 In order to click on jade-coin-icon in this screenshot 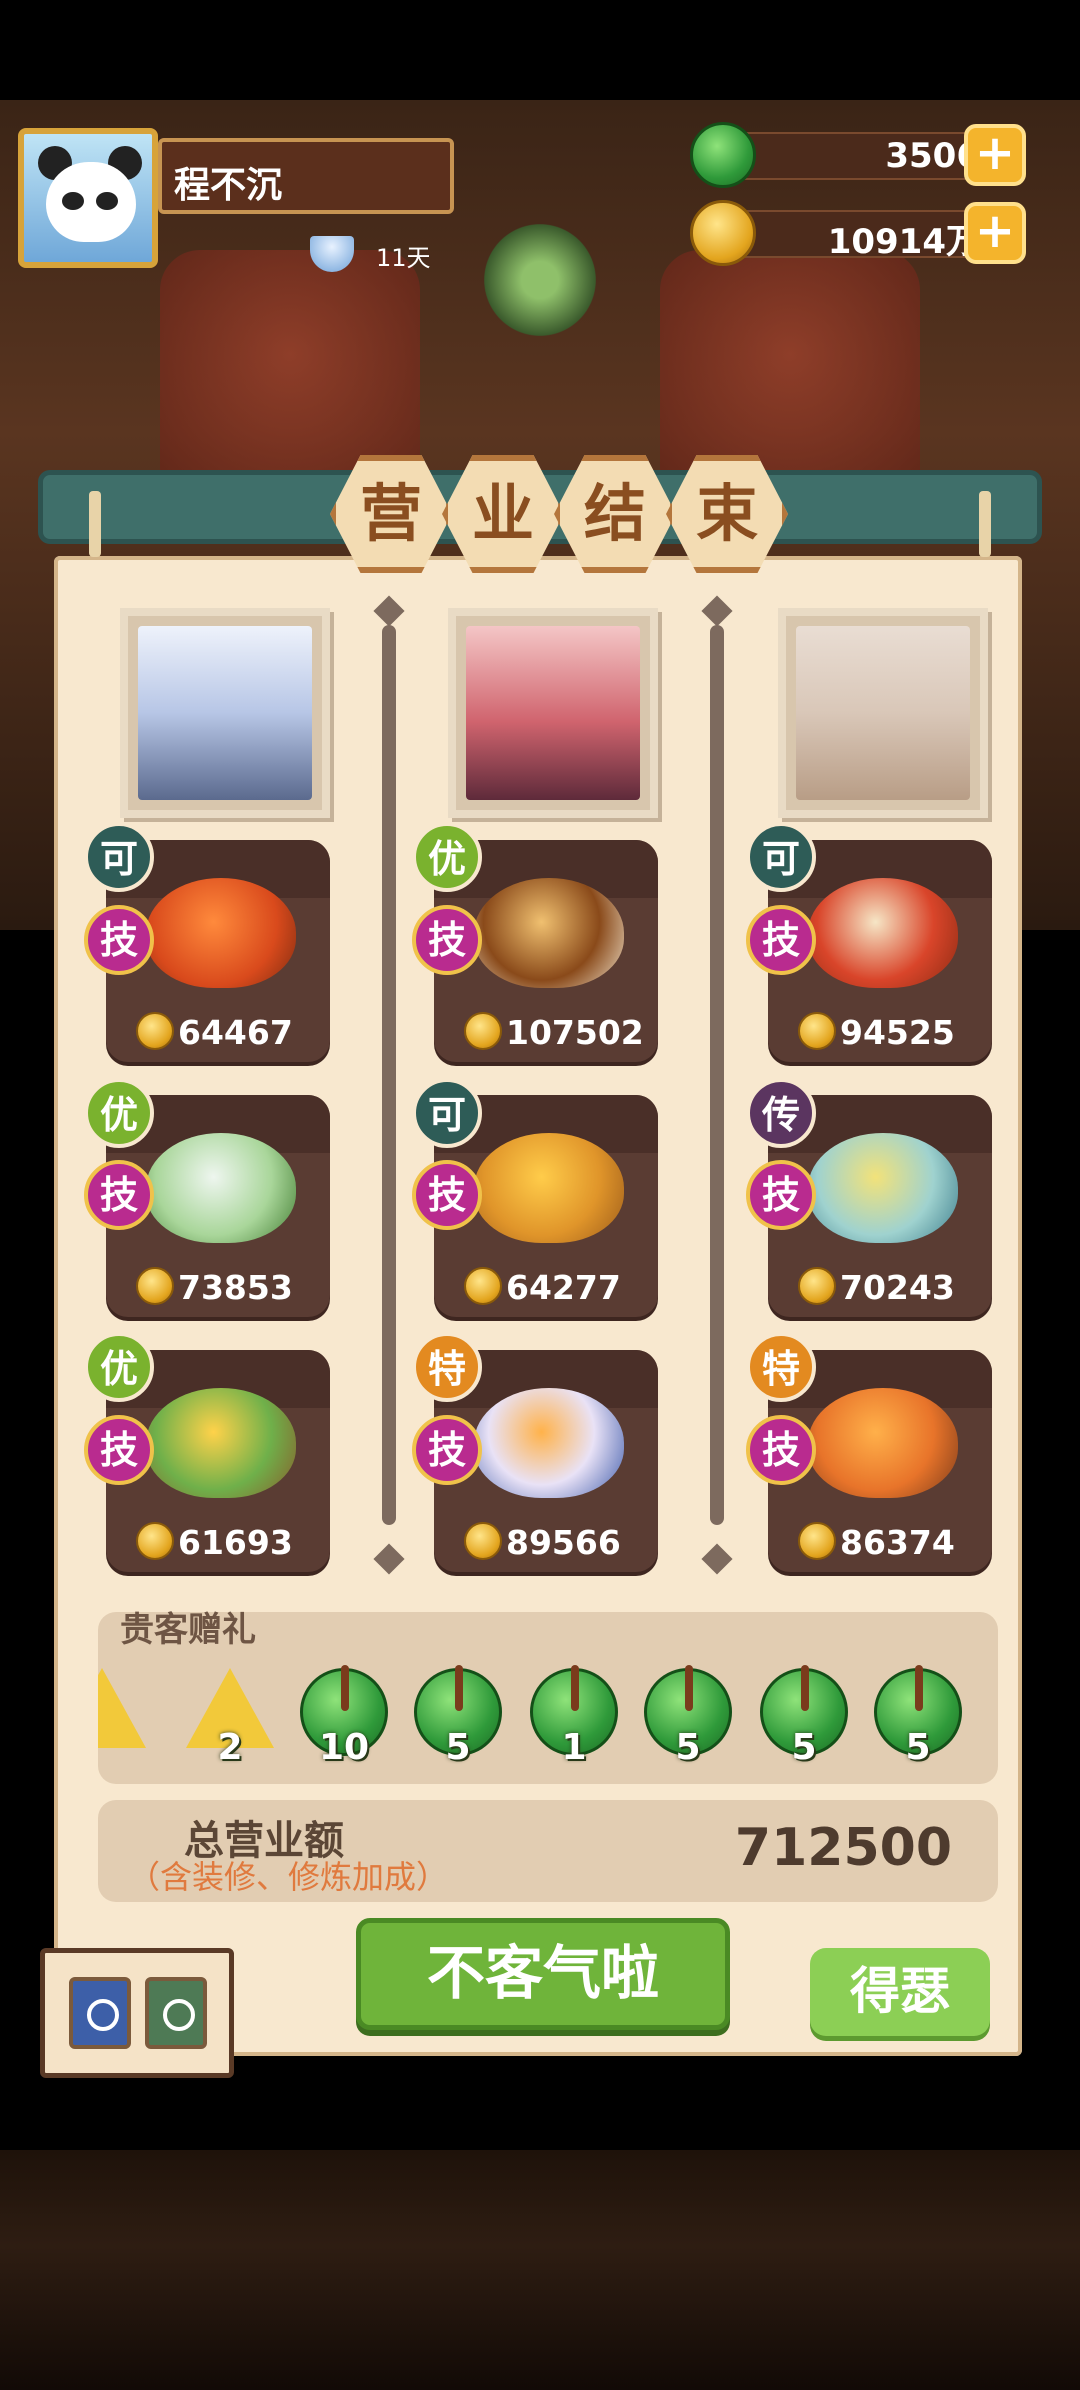, I will do `click(723, 155)`.